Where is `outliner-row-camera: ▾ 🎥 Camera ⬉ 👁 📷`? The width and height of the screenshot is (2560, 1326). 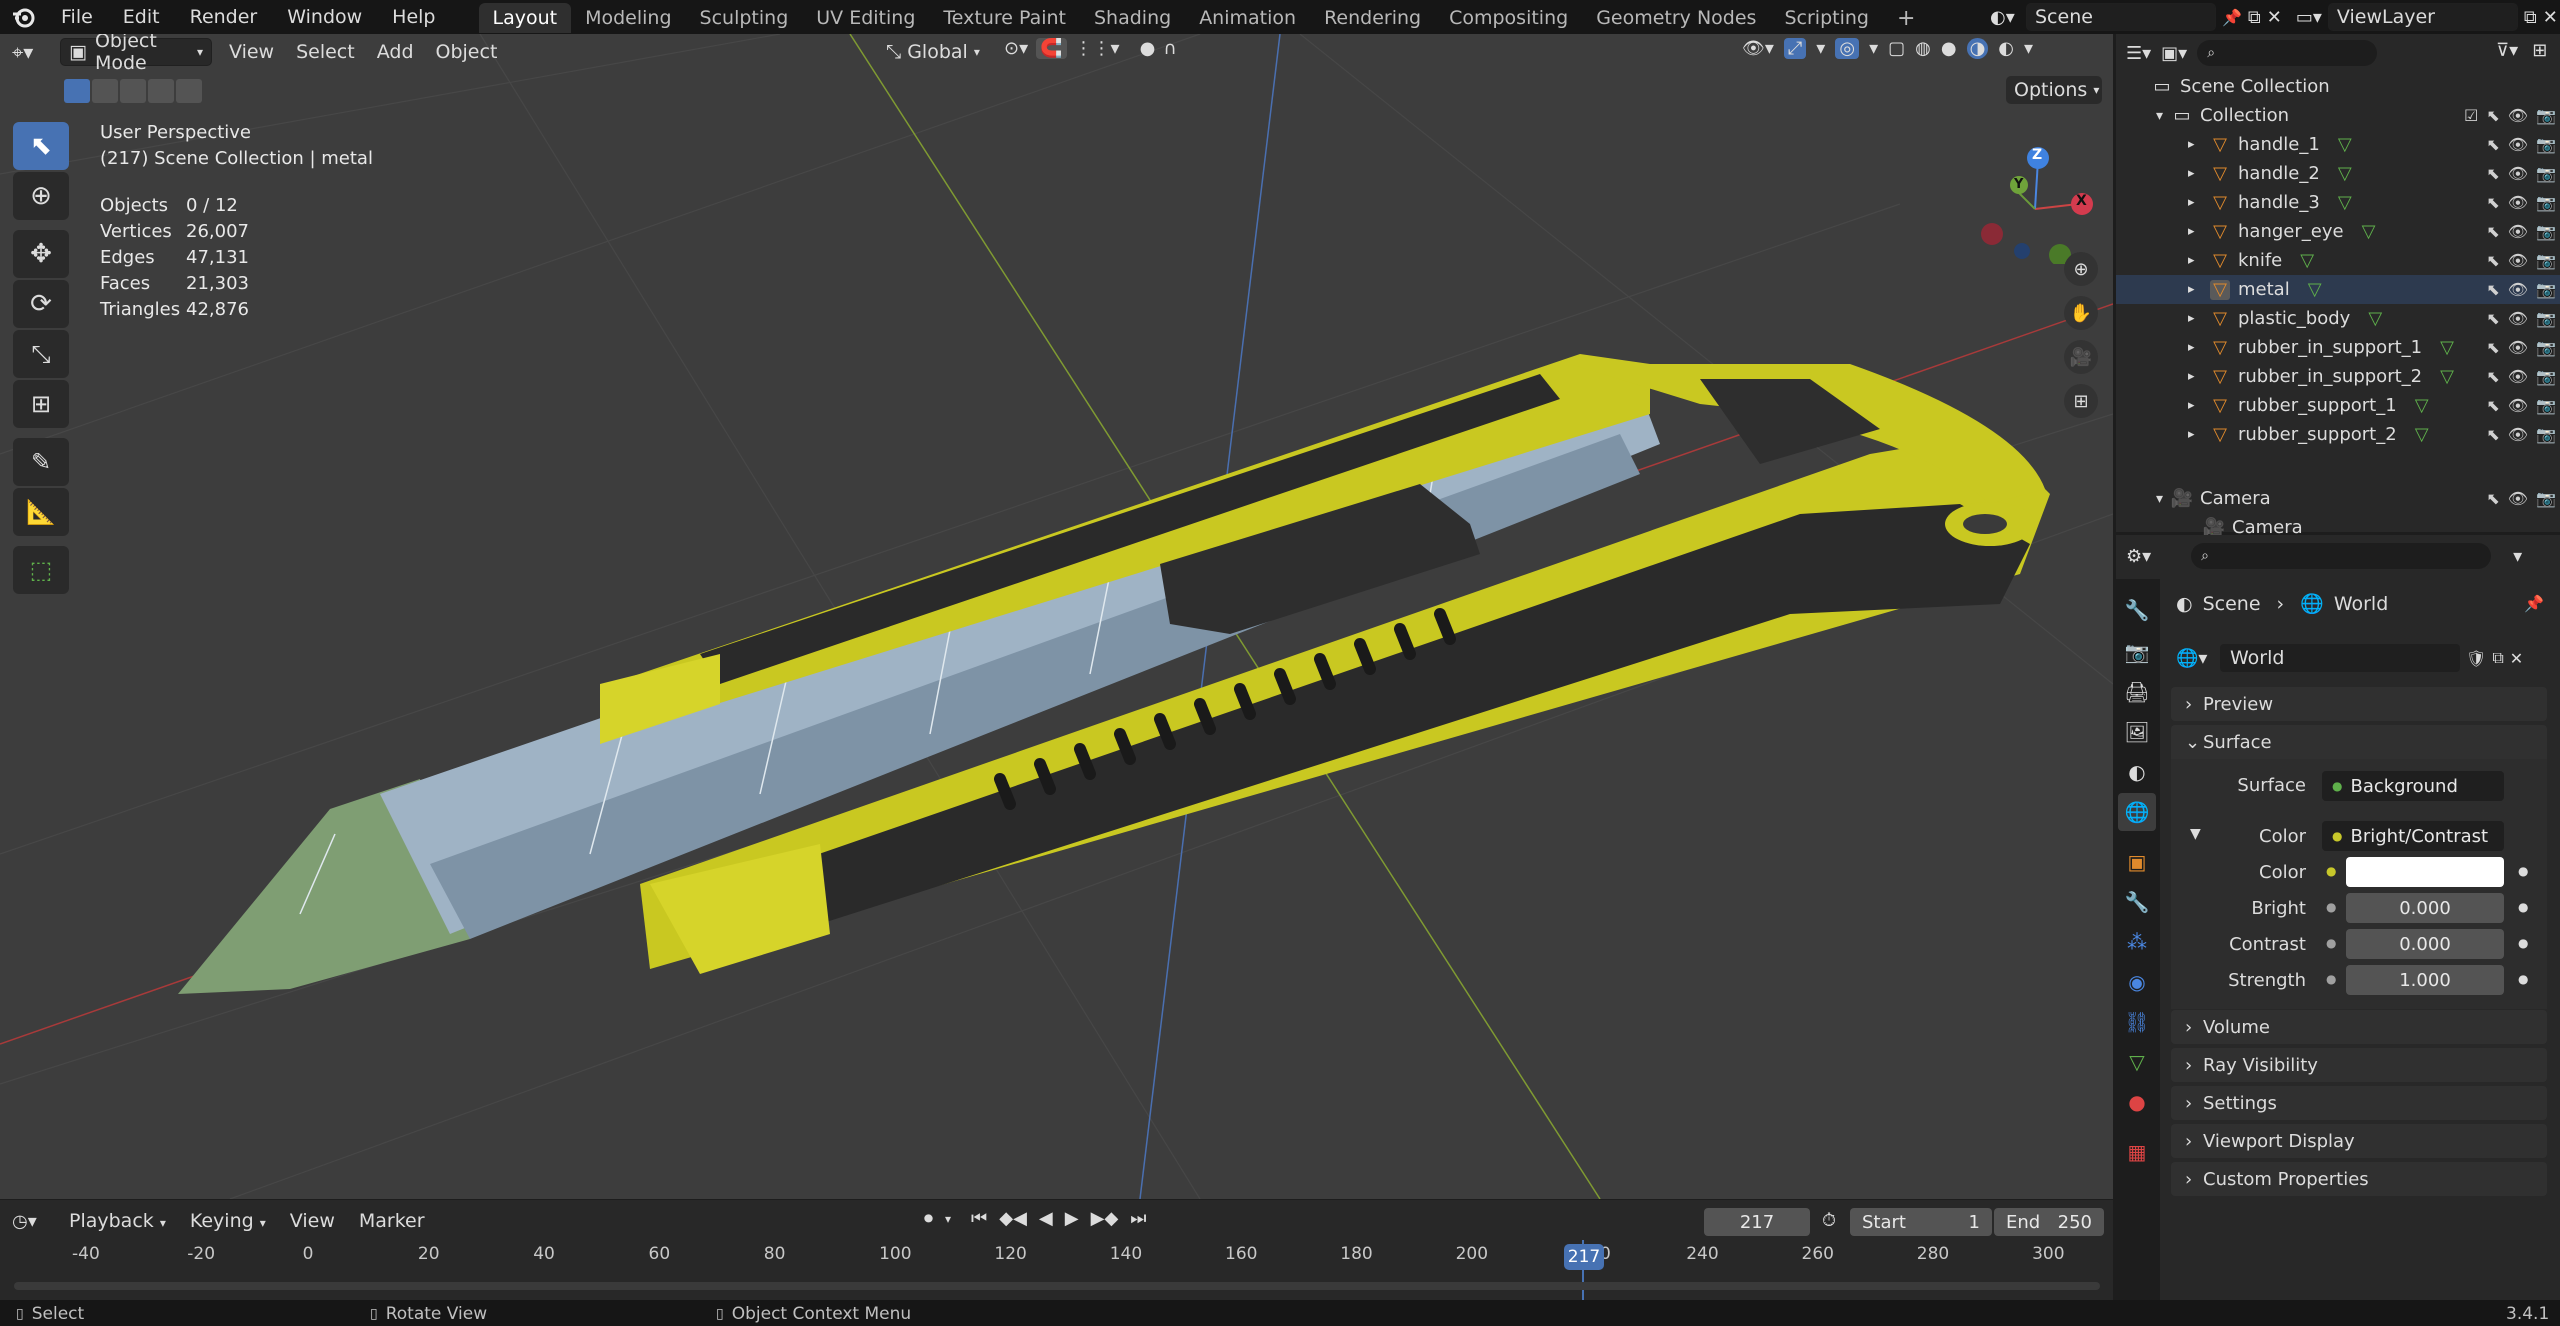 outliner-row-camera: ▾ 🎥 Camera ⬉ 👁 📷 is located at coordinates (2338, 498).